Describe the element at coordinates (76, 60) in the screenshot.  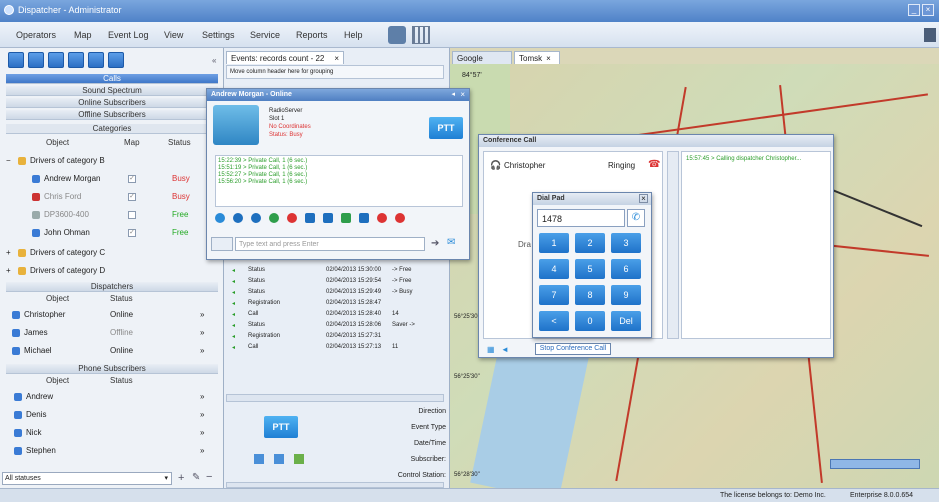
I see `hierarchy-icon` at that location.